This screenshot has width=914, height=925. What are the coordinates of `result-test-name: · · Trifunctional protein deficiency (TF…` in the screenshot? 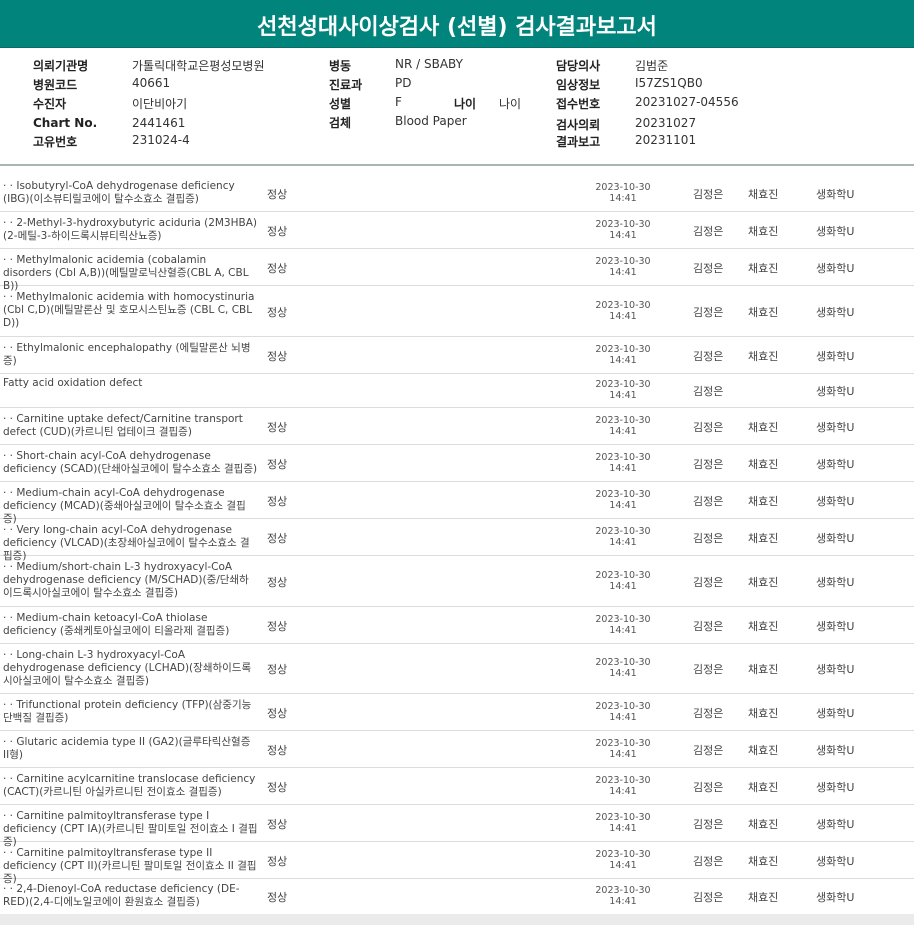 It's located at (127, 711).